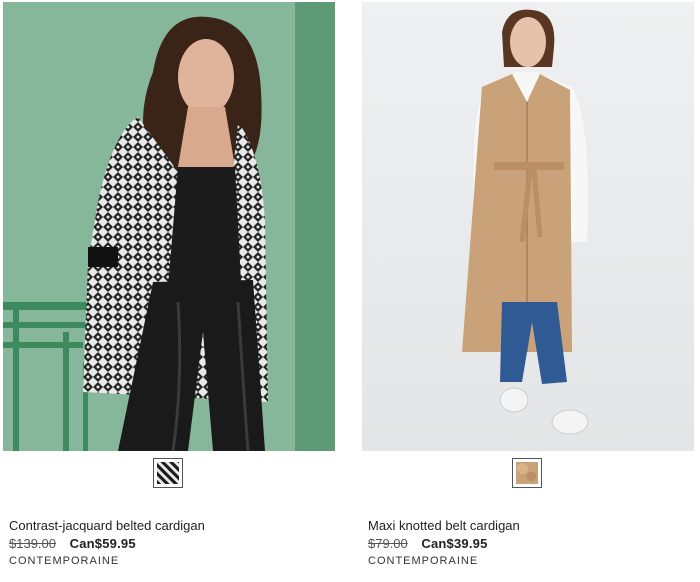 Image resolution: width=700 pixels, height=582 pixels. I want to click on sale-price: Can$39.95, so click(454, 543).